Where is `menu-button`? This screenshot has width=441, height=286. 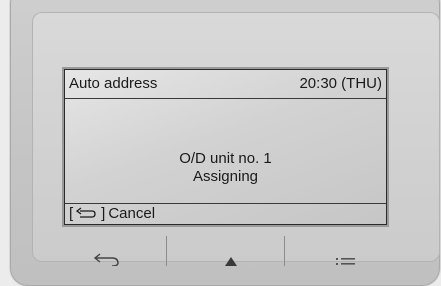
menu-button is located at coordinates (360, 251).